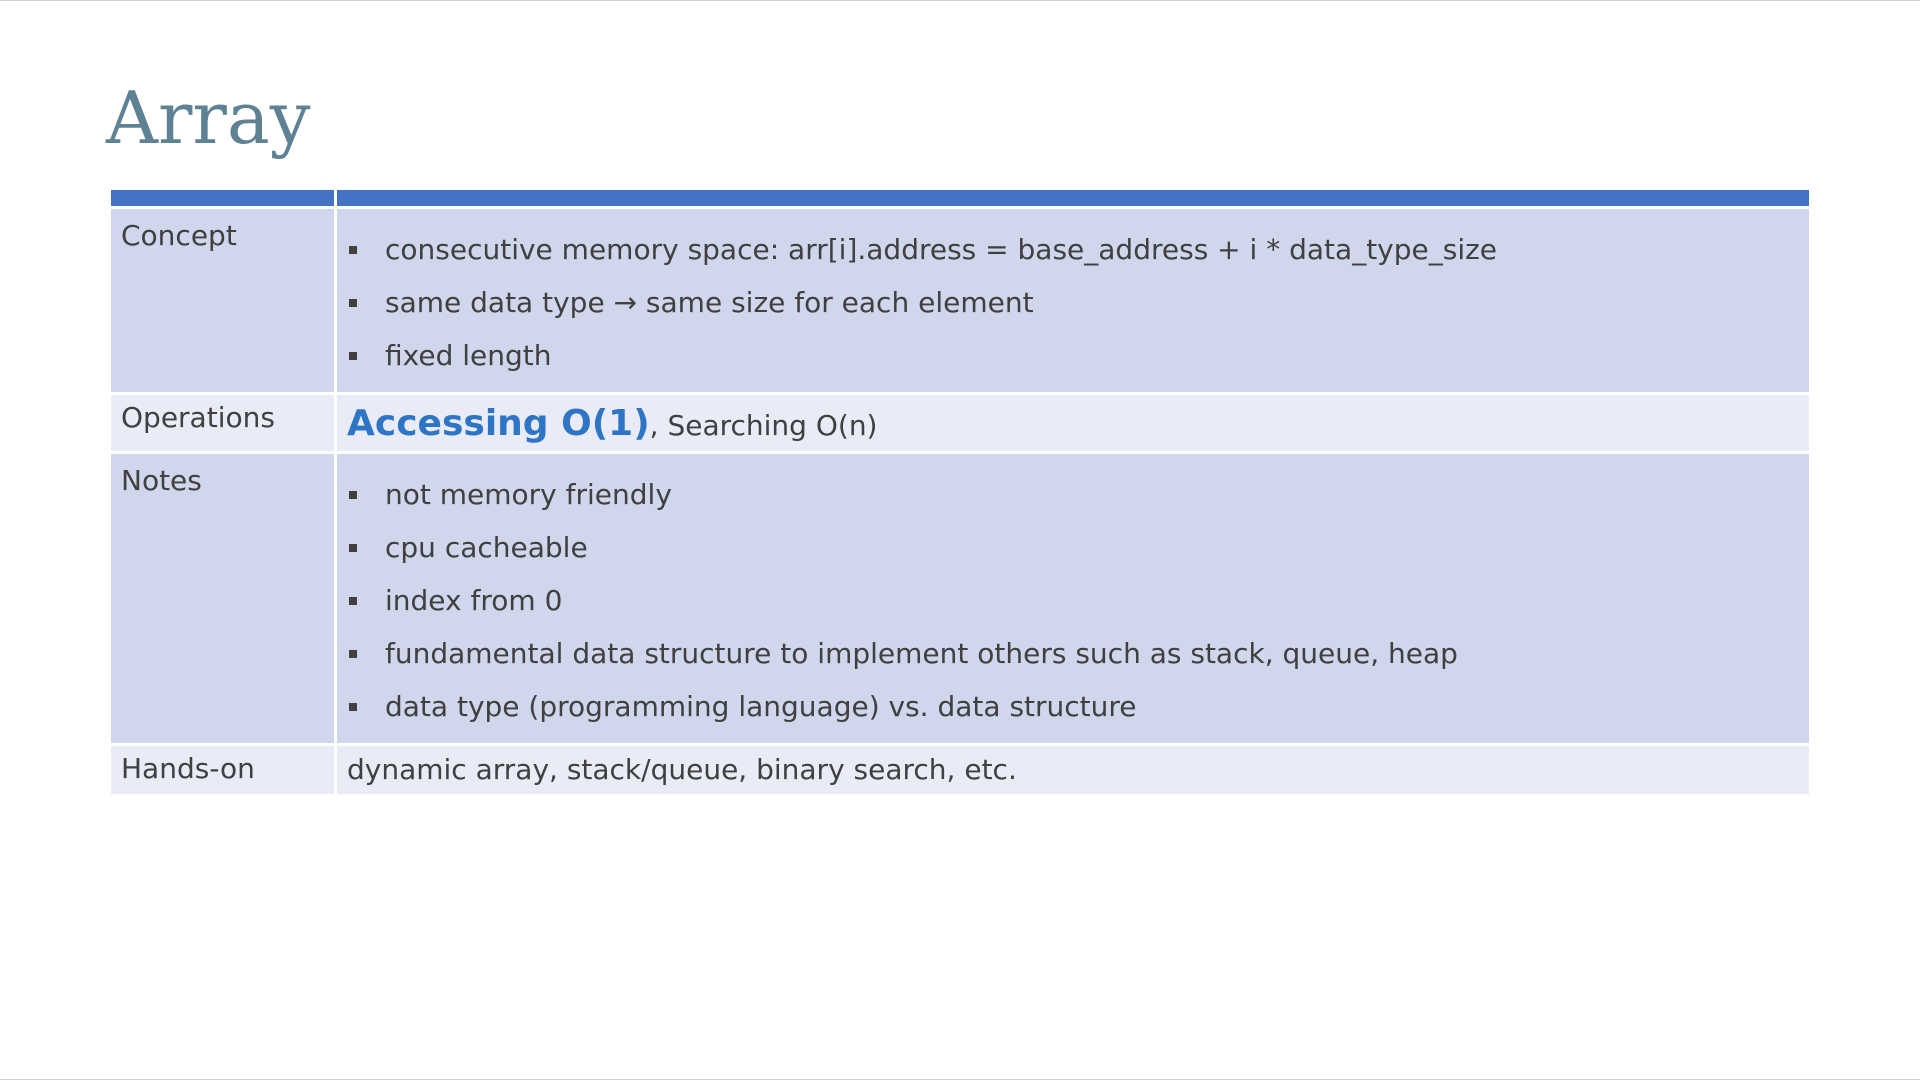  Describe the element at coordinates (763, 425) in the screenshot. I see `operations-rest: , Searching O(n)` at that location.